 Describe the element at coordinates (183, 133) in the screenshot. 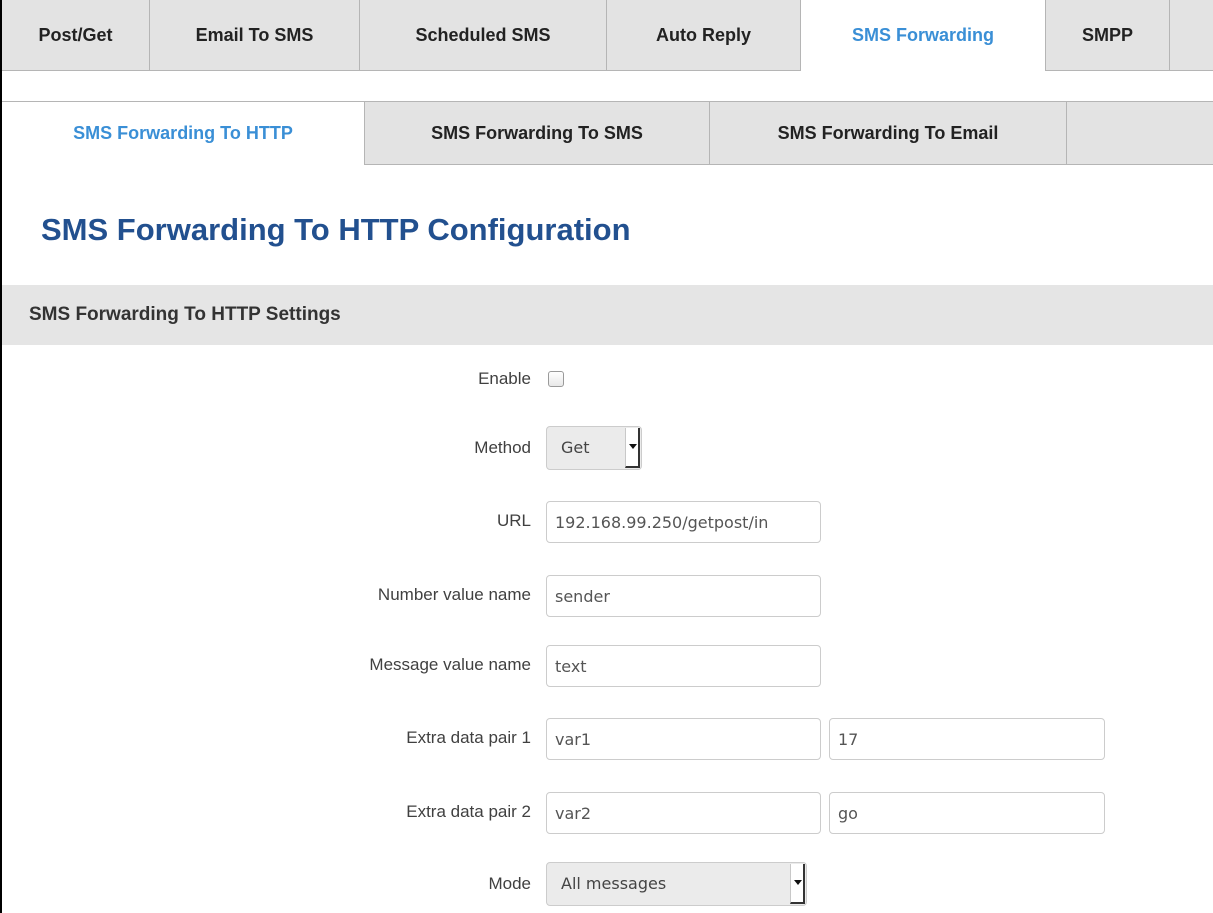

I see `tab-sms-forwarding-to-http: SMS Forwarding To HTTP` at that location.